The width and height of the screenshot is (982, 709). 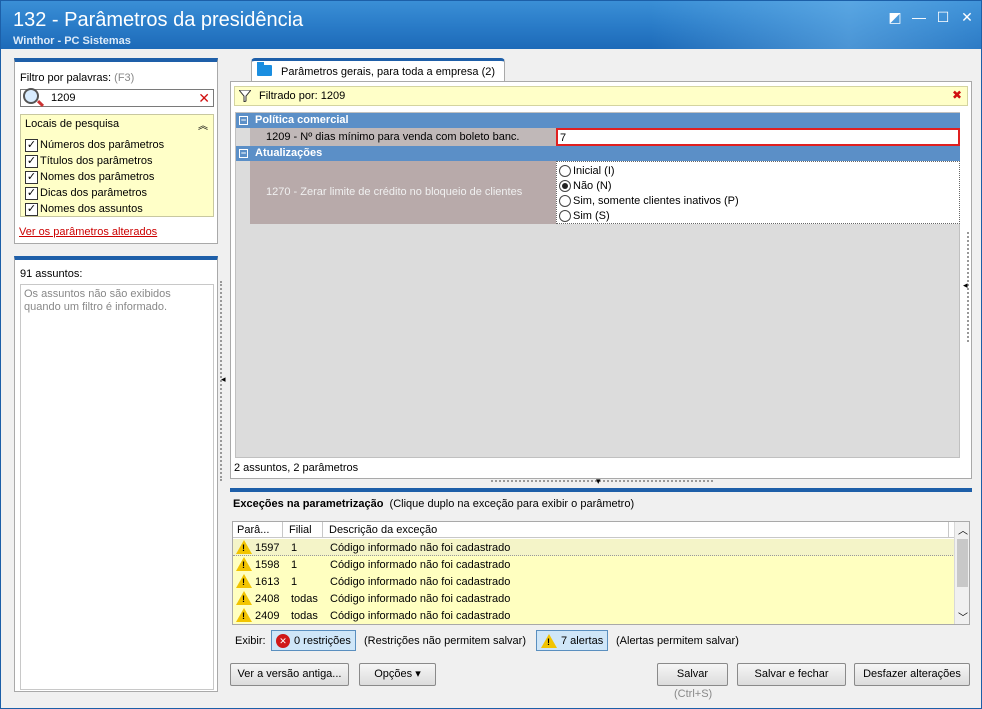 I want to click on parameter-value-input: 7, so click(x=758, y=137).